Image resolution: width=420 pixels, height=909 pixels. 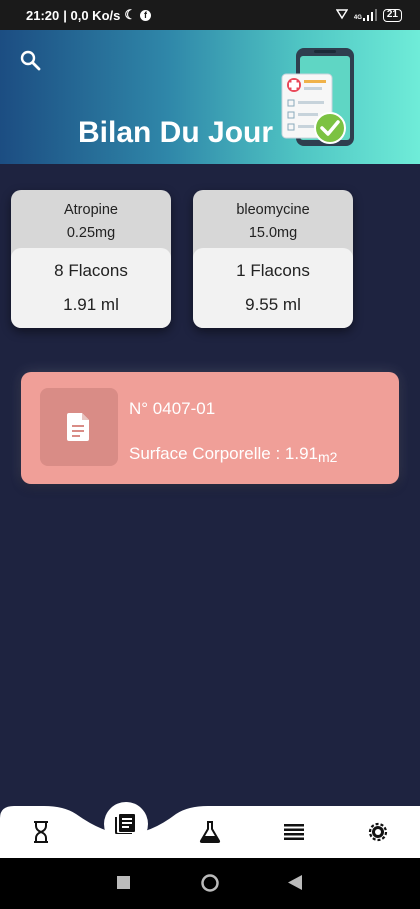 What do you see at coordinates (273, 288) in the screenshot?
I see `drug-details: 1 Flacons 9.55 ml` at bounding box center [273, 288].